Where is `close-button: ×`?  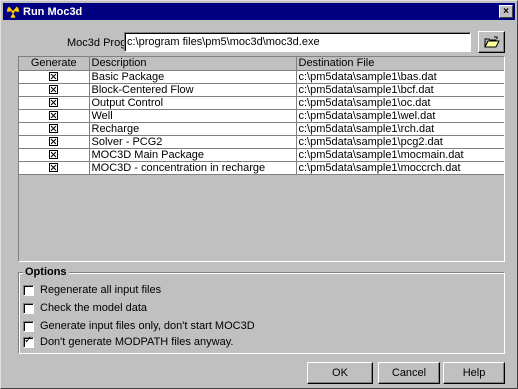
close-button: × is located at coordinates (506, 11).